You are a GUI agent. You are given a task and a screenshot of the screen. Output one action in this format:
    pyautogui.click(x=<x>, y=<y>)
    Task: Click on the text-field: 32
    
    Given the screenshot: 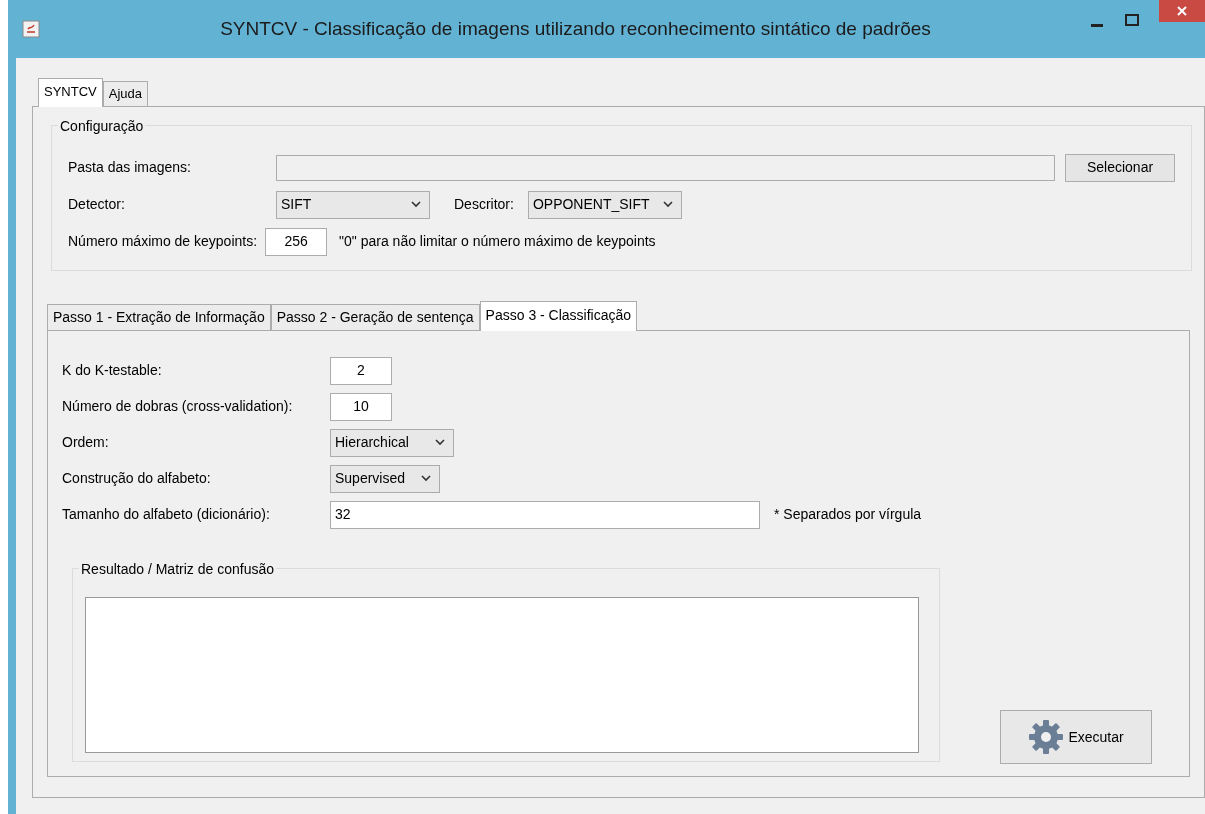 What is the action you would take?
    pyautogui.click(x=545, y=514)
    